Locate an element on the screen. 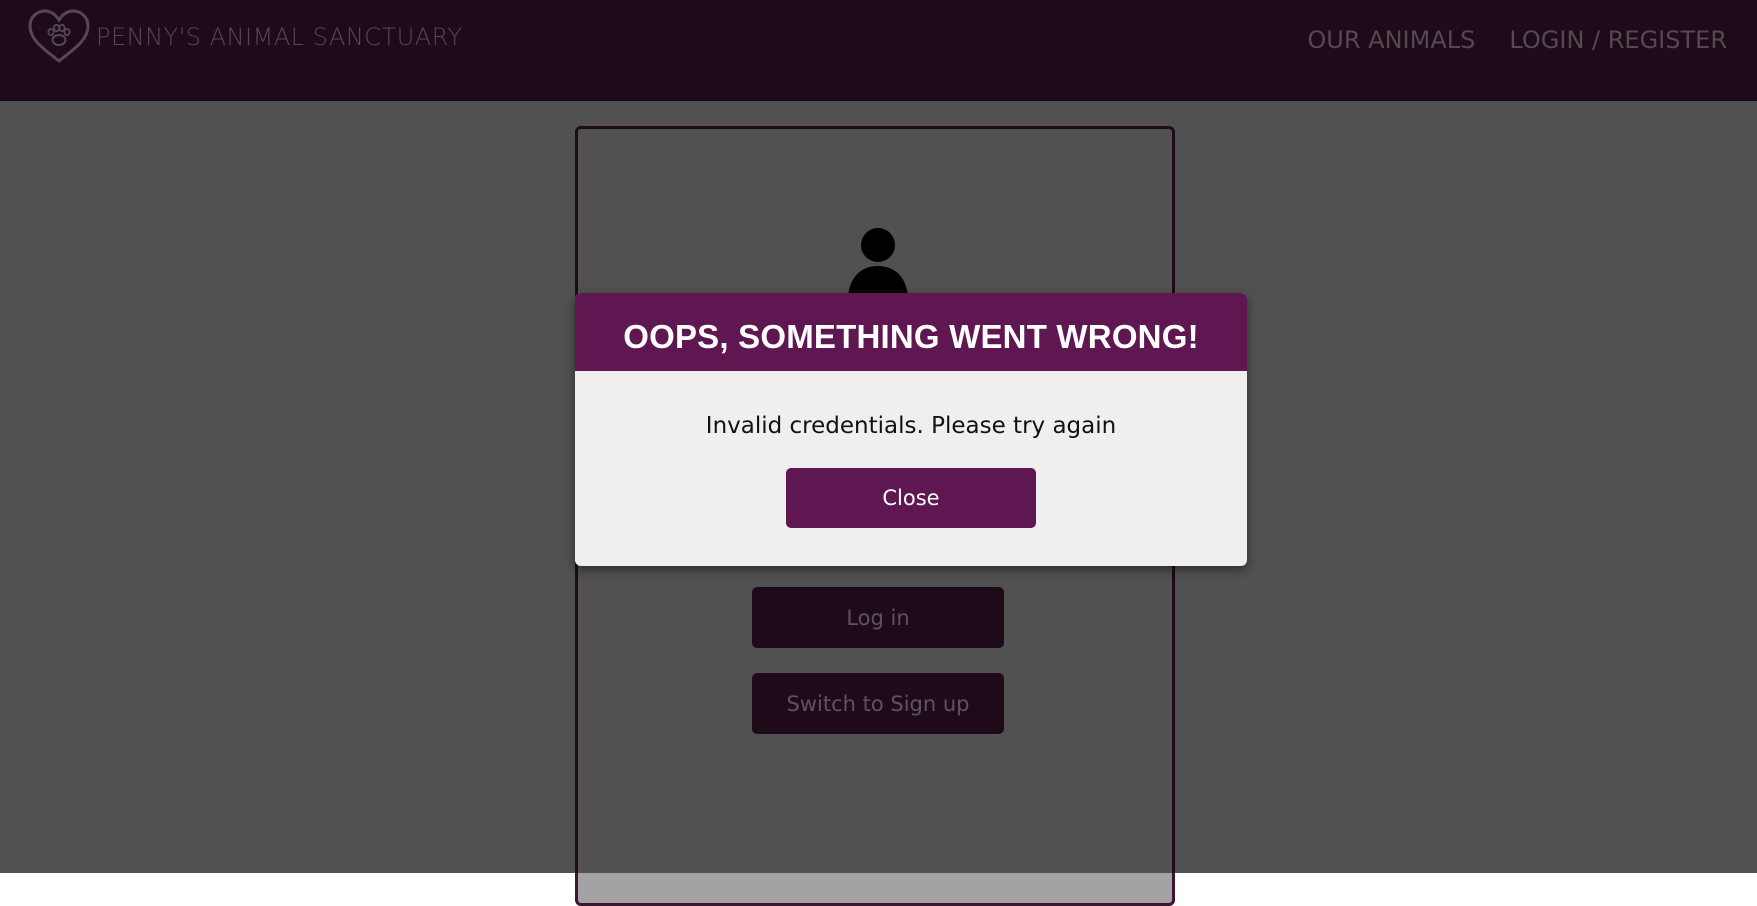  modal-title: OOPS, SOMETHING WENT WRONG! is located at coordinates (911, 336).